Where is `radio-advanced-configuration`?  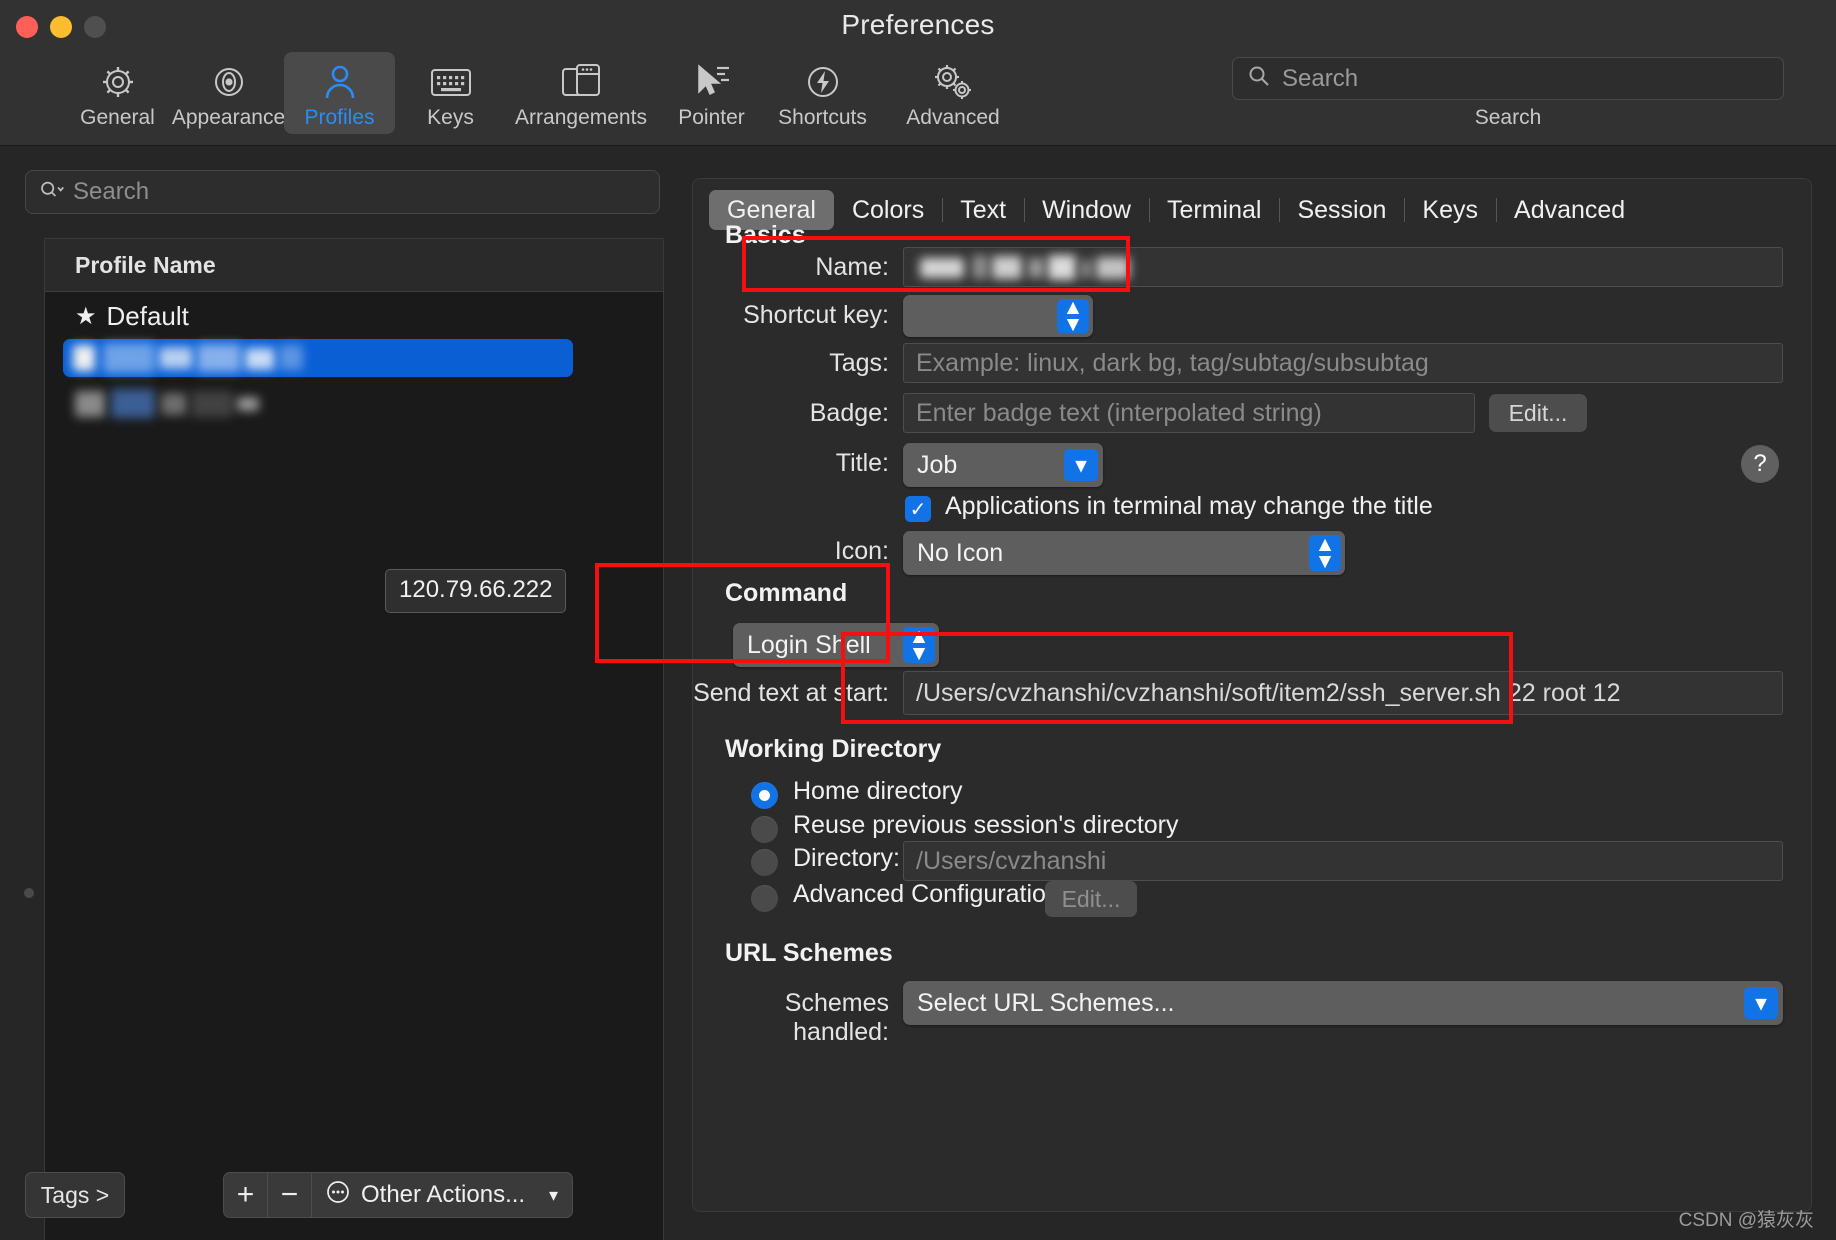
radio-advanced-configuration is located at coordinates (764, 898).